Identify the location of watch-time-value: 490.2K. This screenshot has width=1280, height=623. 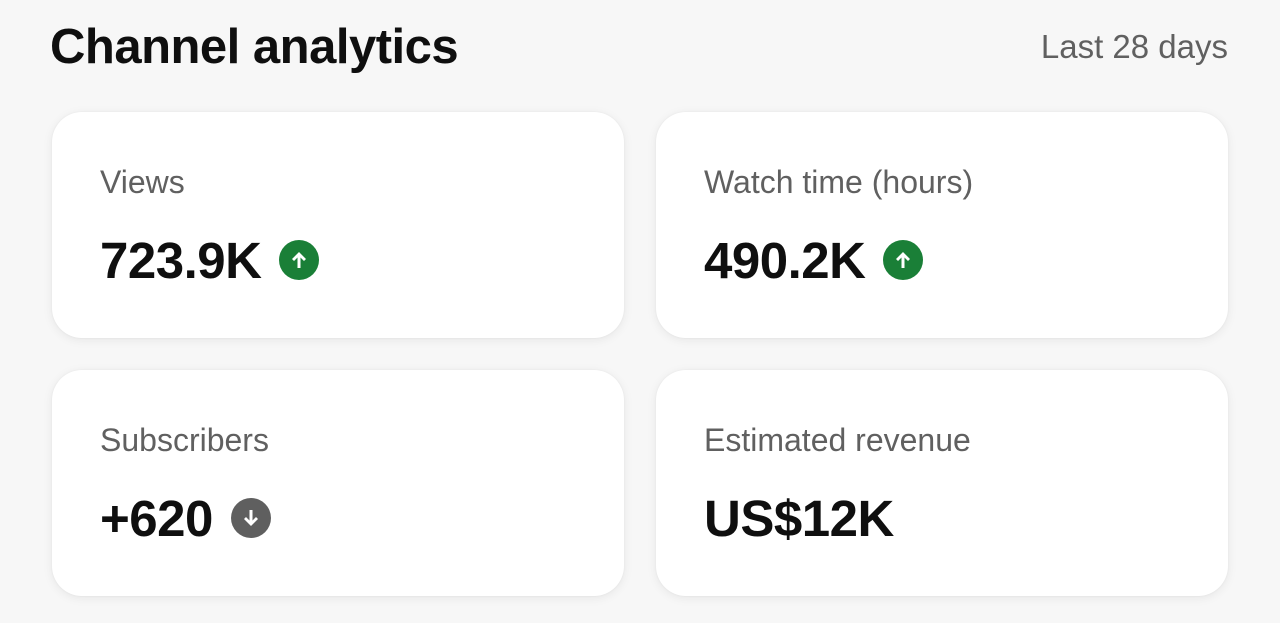
(785, 260).